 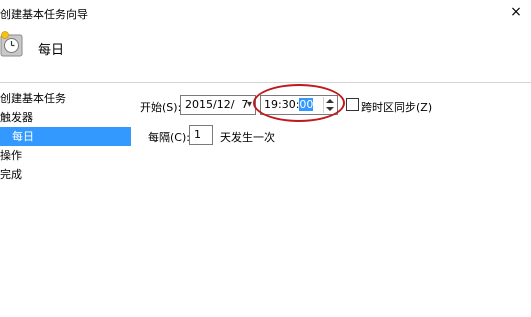 What do you see at coordinates (247, 137) in the screenshot?
I see `interval-suffix: 天发生一次` at bounding box center [247, 137].